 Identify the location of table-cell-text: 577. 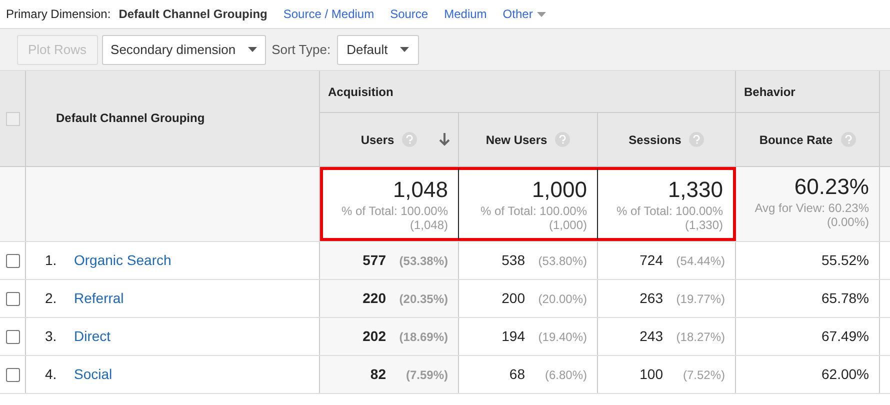
(374, 260).